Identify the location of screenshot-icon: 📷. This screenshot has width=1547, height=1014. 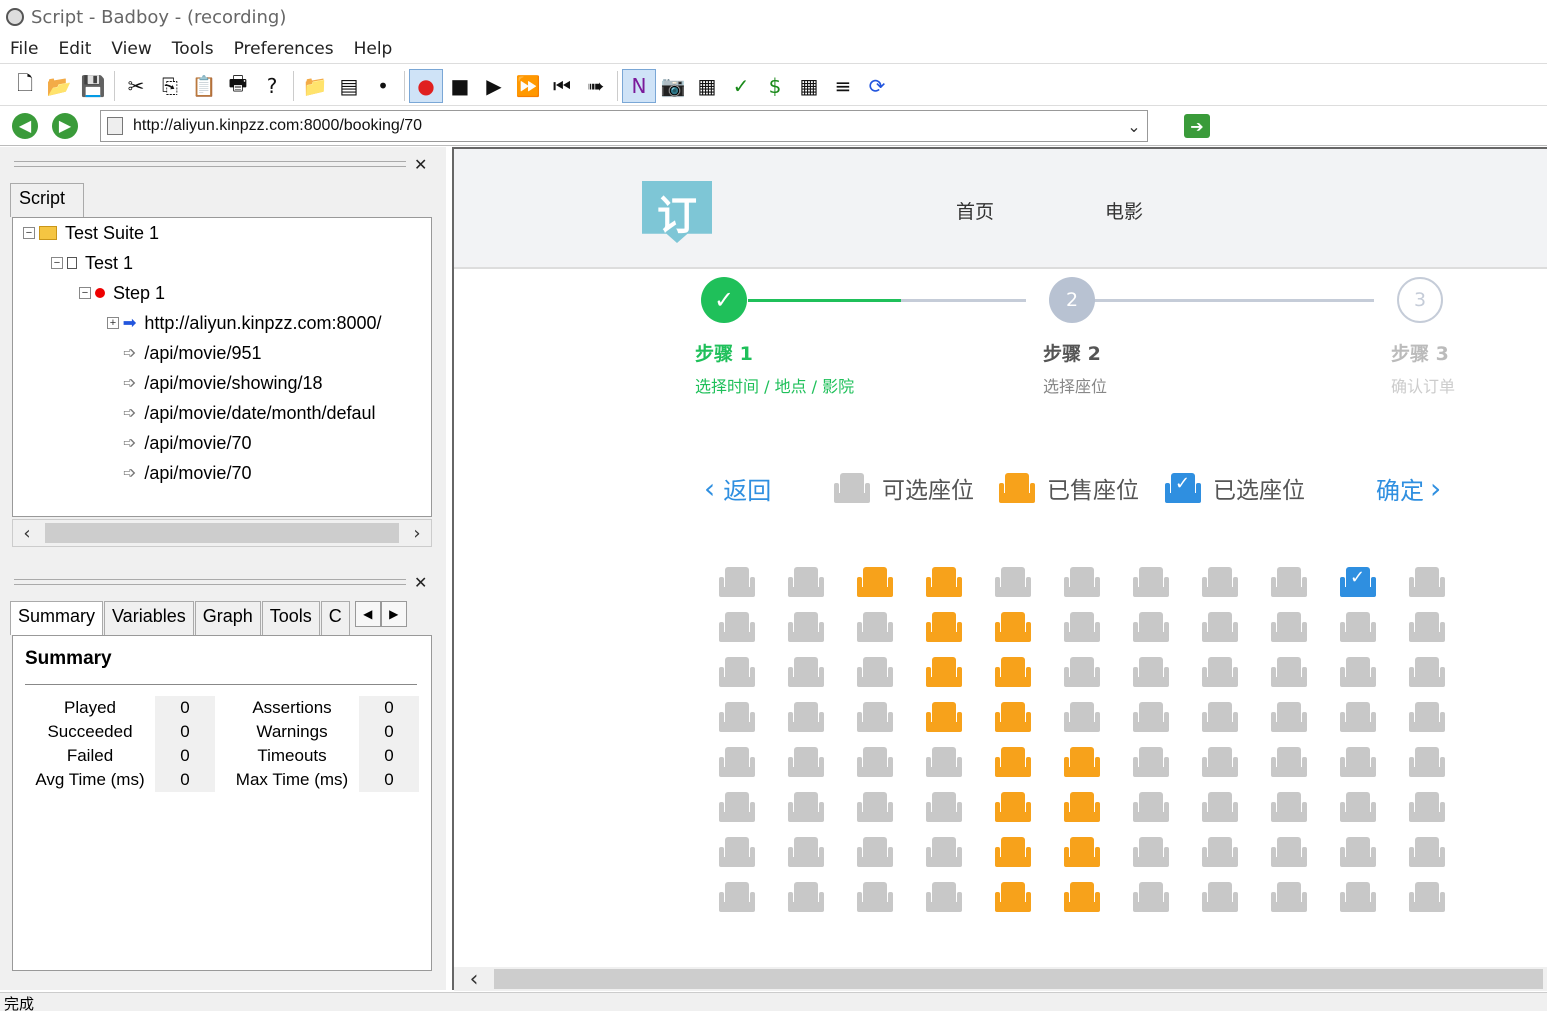
(673, 86).